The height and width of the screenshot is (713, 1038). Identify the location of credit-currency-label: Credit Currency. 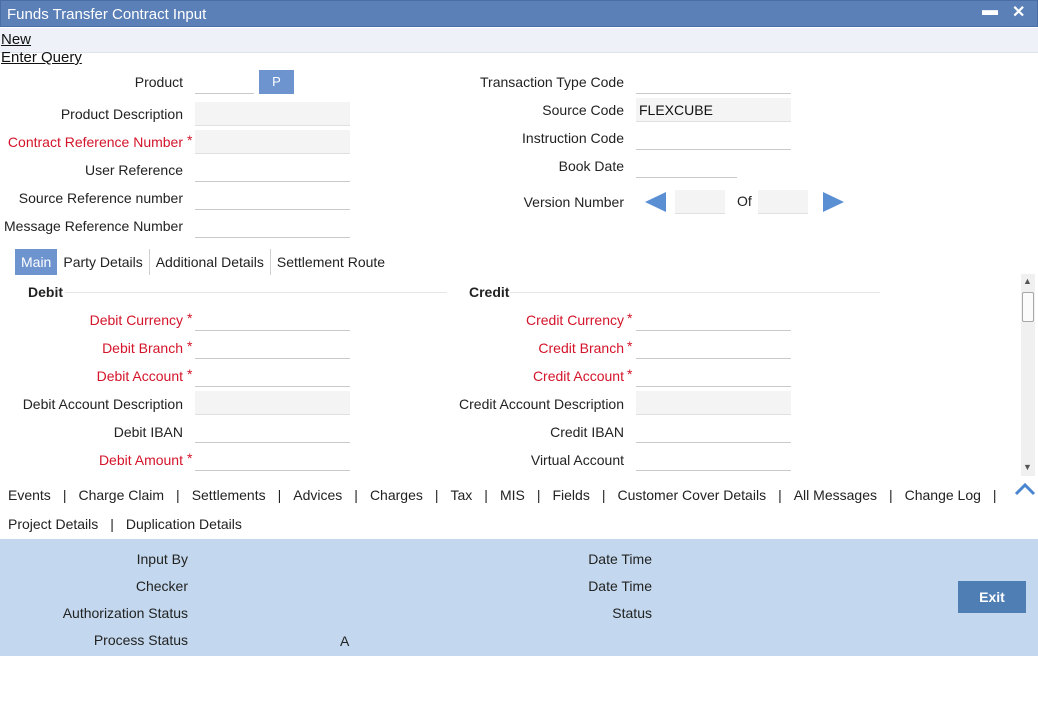
(574, 320).